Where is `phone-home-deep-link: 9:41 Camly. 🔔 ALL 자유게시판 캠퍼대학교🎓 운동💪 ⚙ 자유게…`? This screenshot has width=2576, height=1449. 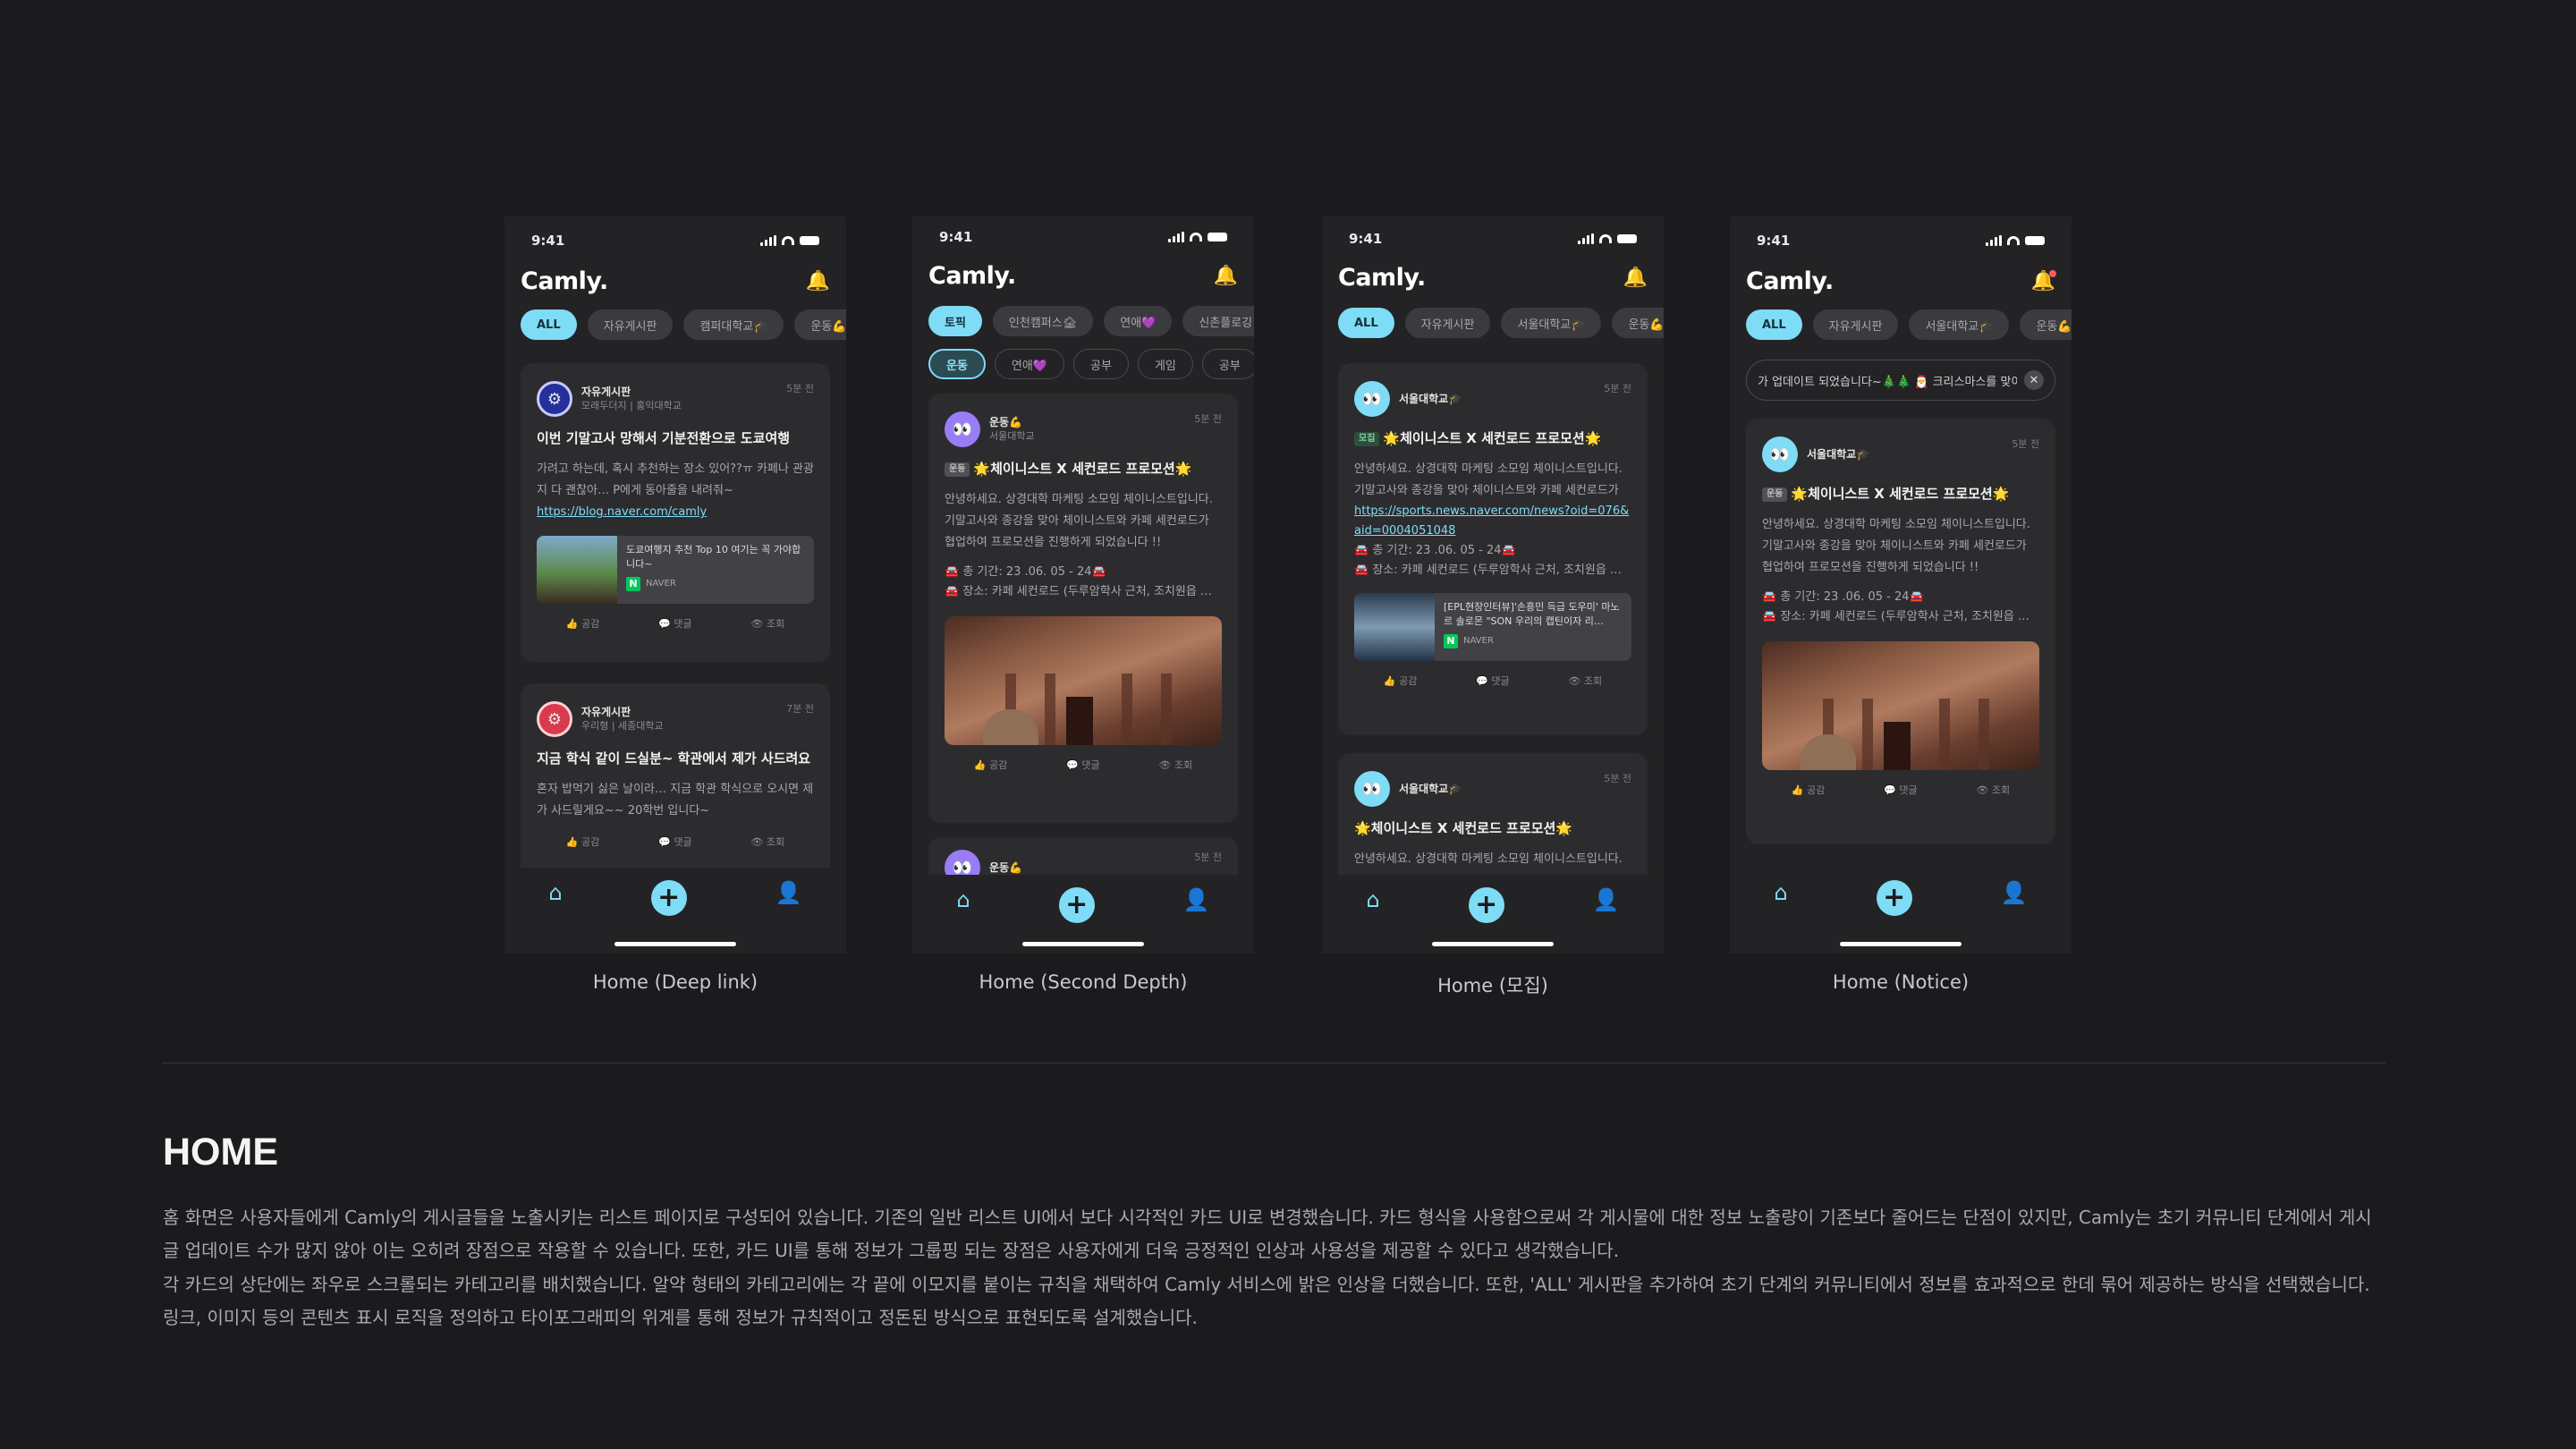
phone-home-deep-link: 9:41 Camly. 🔔 ALL 자유게시판 캠퍼대학교🎓 운동💪 ⚙ 자유게… is located at coordinates (675, 584).